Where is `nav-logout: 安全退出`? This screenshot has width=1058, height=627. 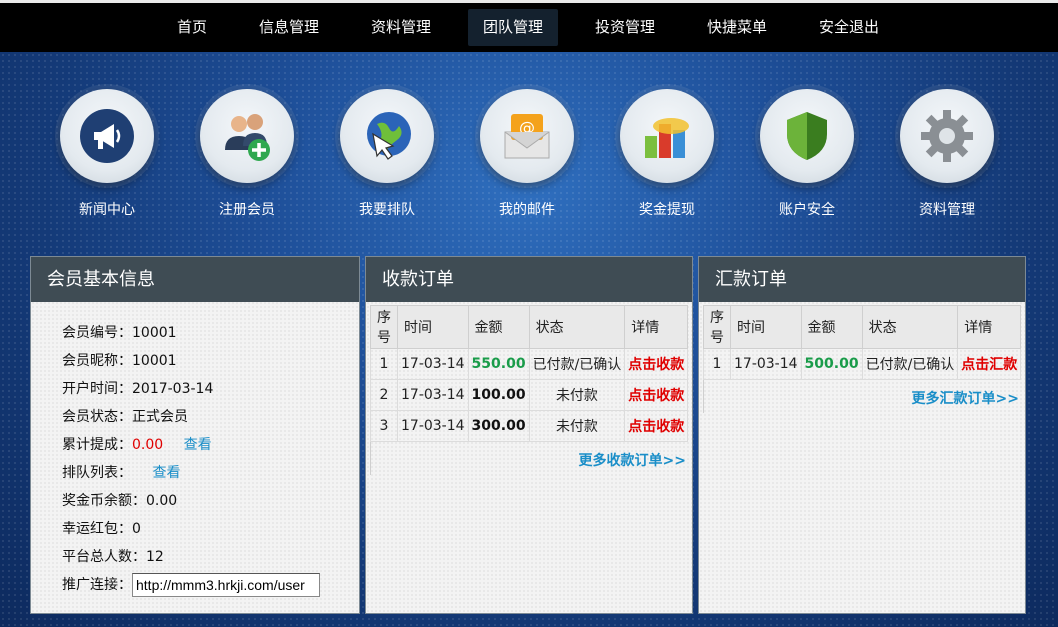 nav-logout: 安全退出 is located at coordinates (849, 27).